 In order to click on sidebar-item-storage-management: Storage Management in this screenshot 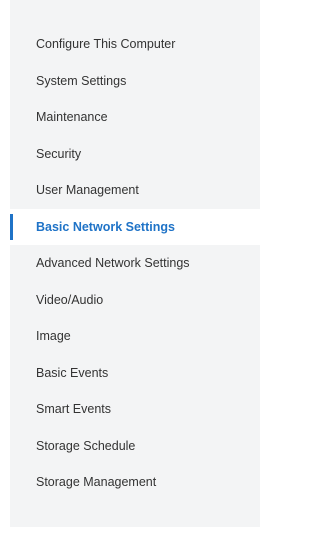, I will do `click(135, 482)`.